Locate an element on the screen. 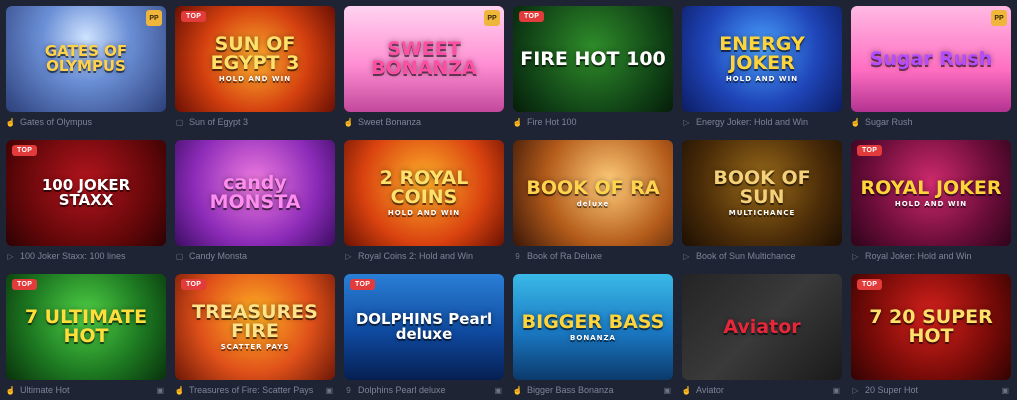 The image size is (1017, 400). game-thumbnail: 2 ROYAL COINS HOLD AND WIN is located at coordinates (424, 193).